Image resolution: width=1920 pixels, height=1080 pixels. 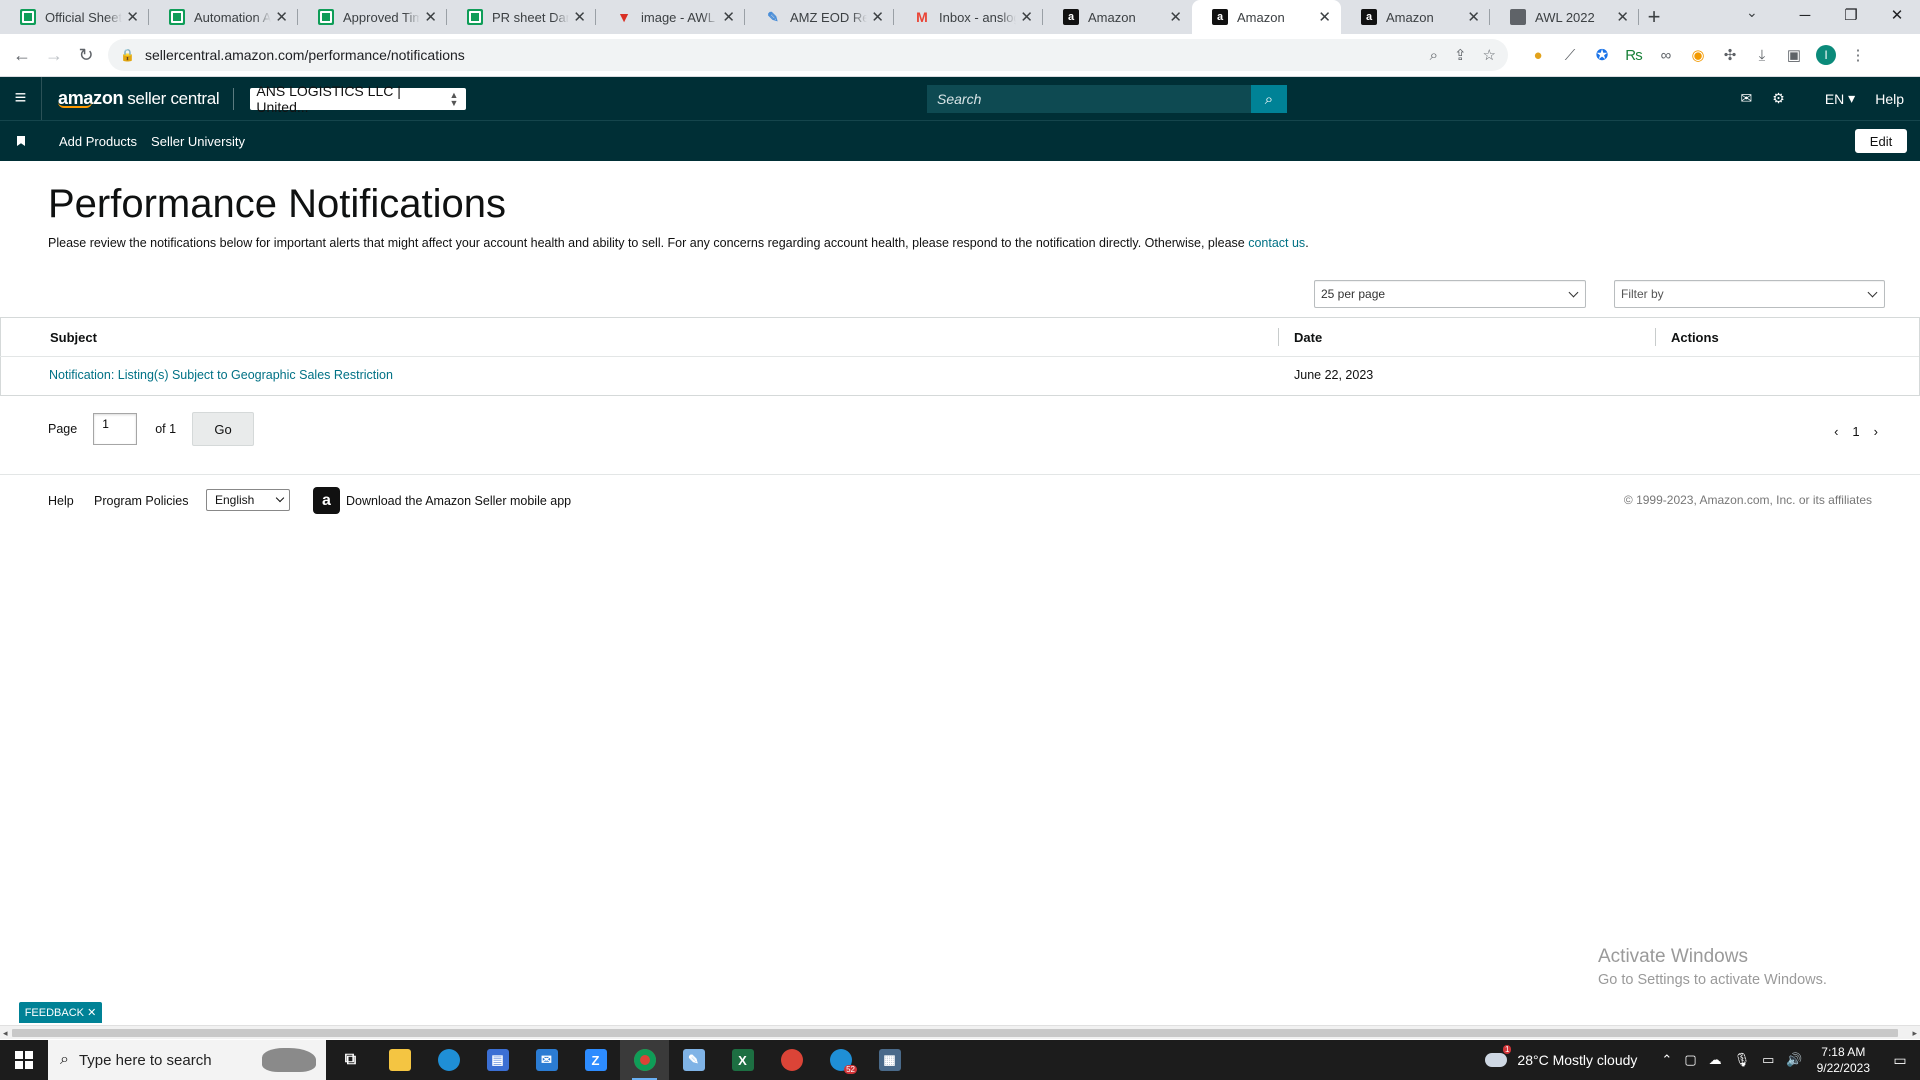 What do you see at coordinates (1858, 55) in the screenshot?
I see `kebab-menu-icon: ⋮` at bounding box center [1858, 55].